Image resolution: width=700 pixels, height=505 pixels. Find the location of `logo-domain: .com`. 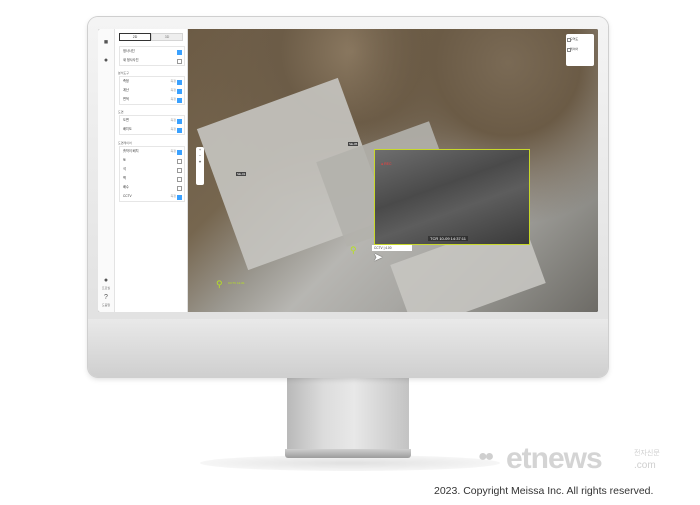

logo-domain: .com is located at coordinates (645, 465).